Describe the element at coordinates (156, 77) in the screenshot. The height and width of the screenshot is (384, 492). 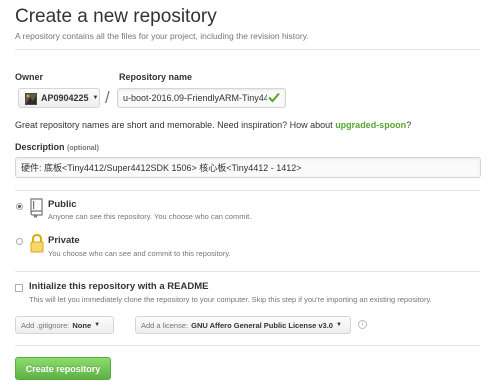
I see `repo-name-label: Repository name` at that location.